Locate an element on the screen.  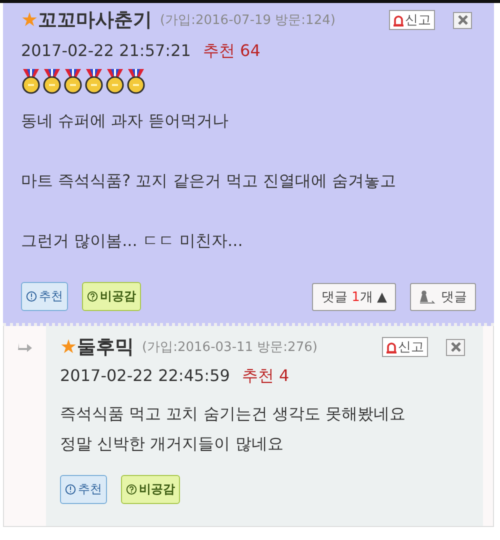
recommend-count: 추천 4 is located at coordinates (266, 376).